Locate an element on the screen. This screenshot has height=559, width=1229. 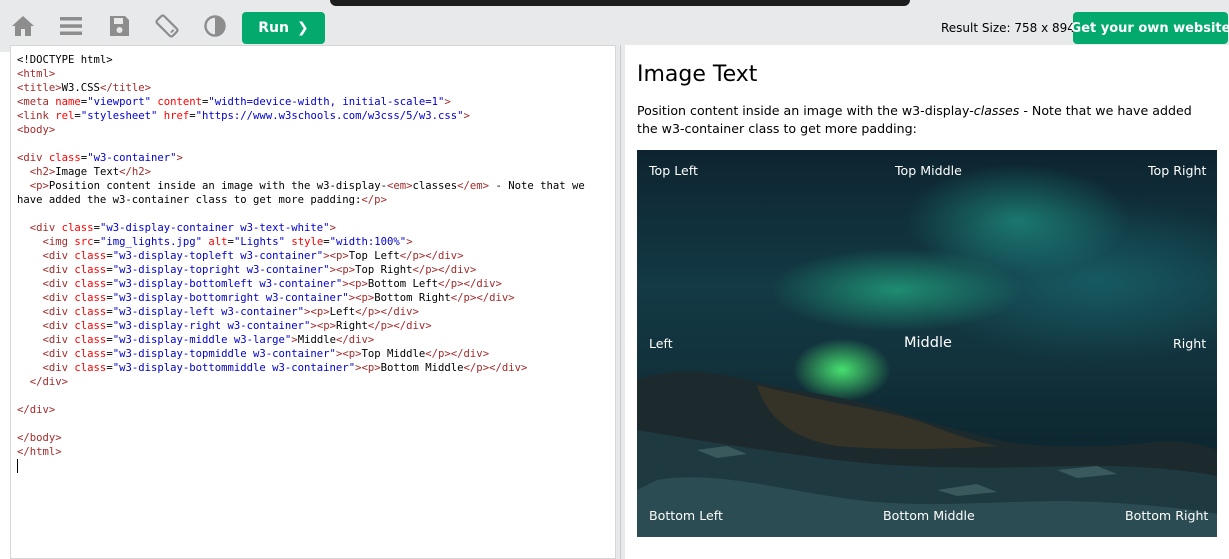
home-icon is located at coordinates (23, 26).